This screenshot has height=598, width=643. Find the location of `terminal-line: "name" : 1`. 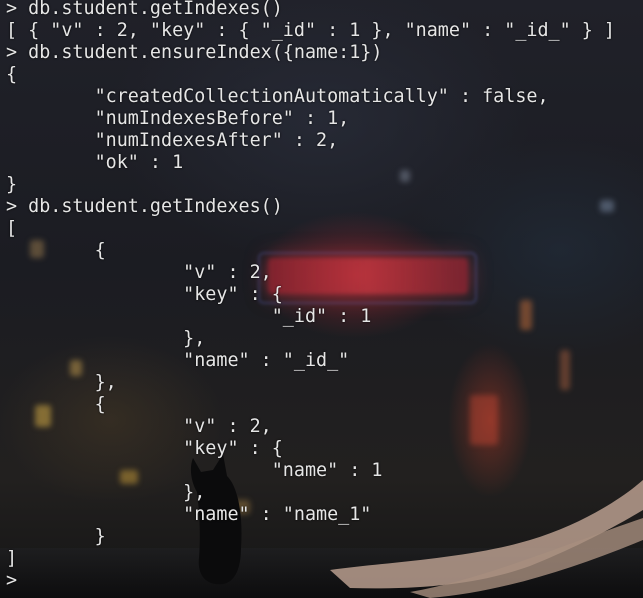

terminal-line: "name" : 1 is located at coordinates (194, 470).